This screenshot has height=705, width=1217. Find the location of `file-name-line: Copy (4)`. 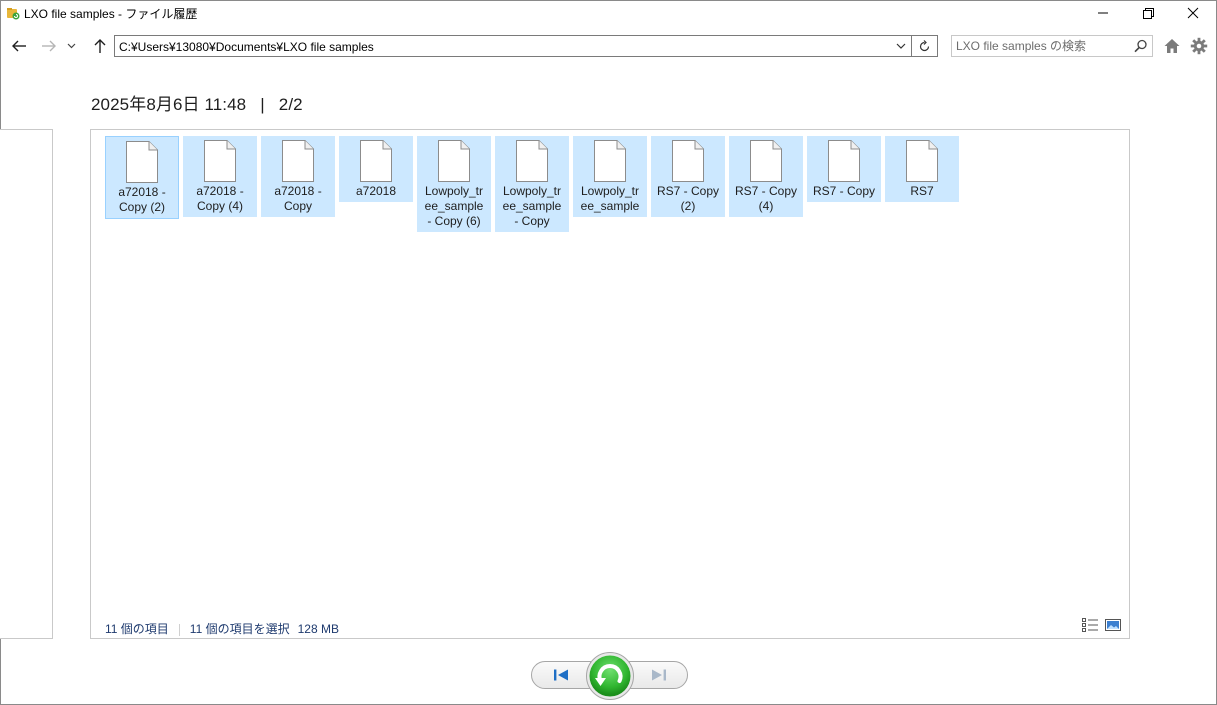

file-name-line: Copy (4) is located at coordinates (219, 206).